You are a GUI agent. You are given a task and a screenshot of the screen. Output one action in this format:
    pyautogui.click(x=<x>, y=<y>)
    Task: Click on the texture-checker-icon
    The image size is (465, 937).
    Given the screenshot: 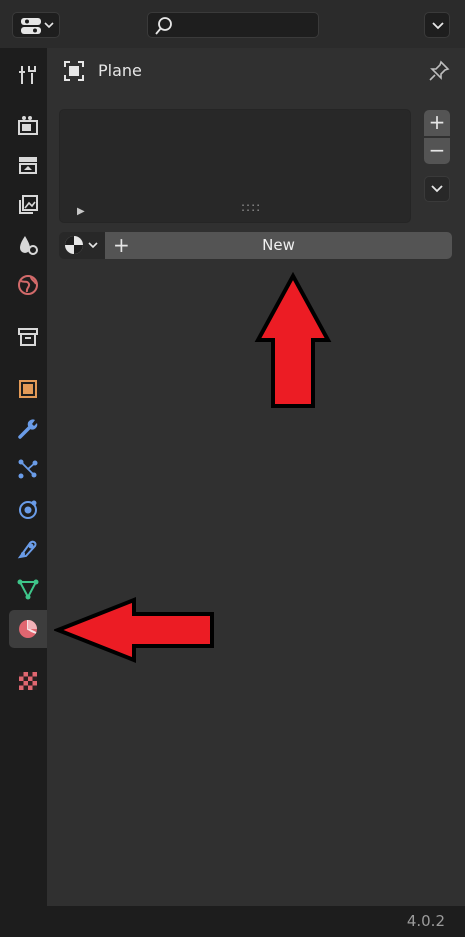 What is the action you would take?
    pyautogui.click(x=28, y=681)
    